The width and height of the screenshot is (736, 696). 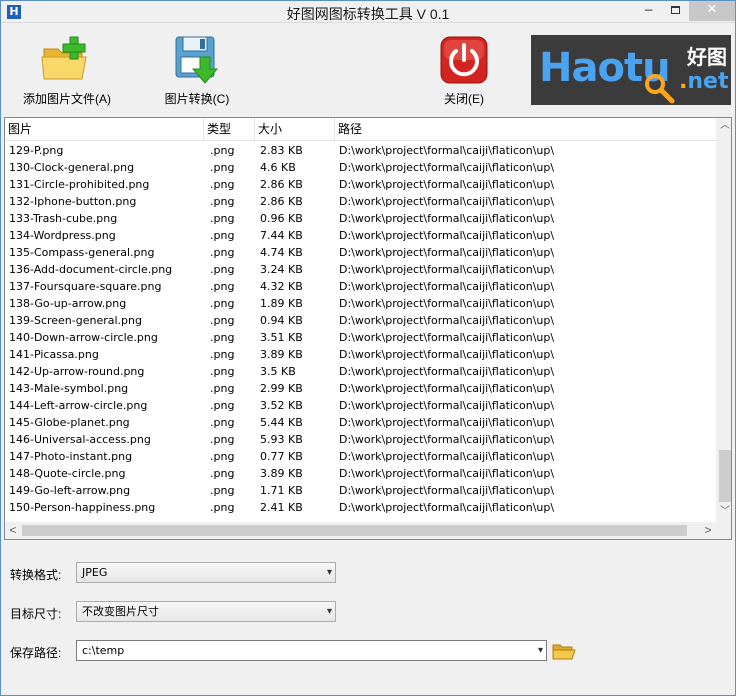 What do you see at coordinates (675, 11) in the screenshot?
I see `maximize-button` at bounding box center [675, 11].